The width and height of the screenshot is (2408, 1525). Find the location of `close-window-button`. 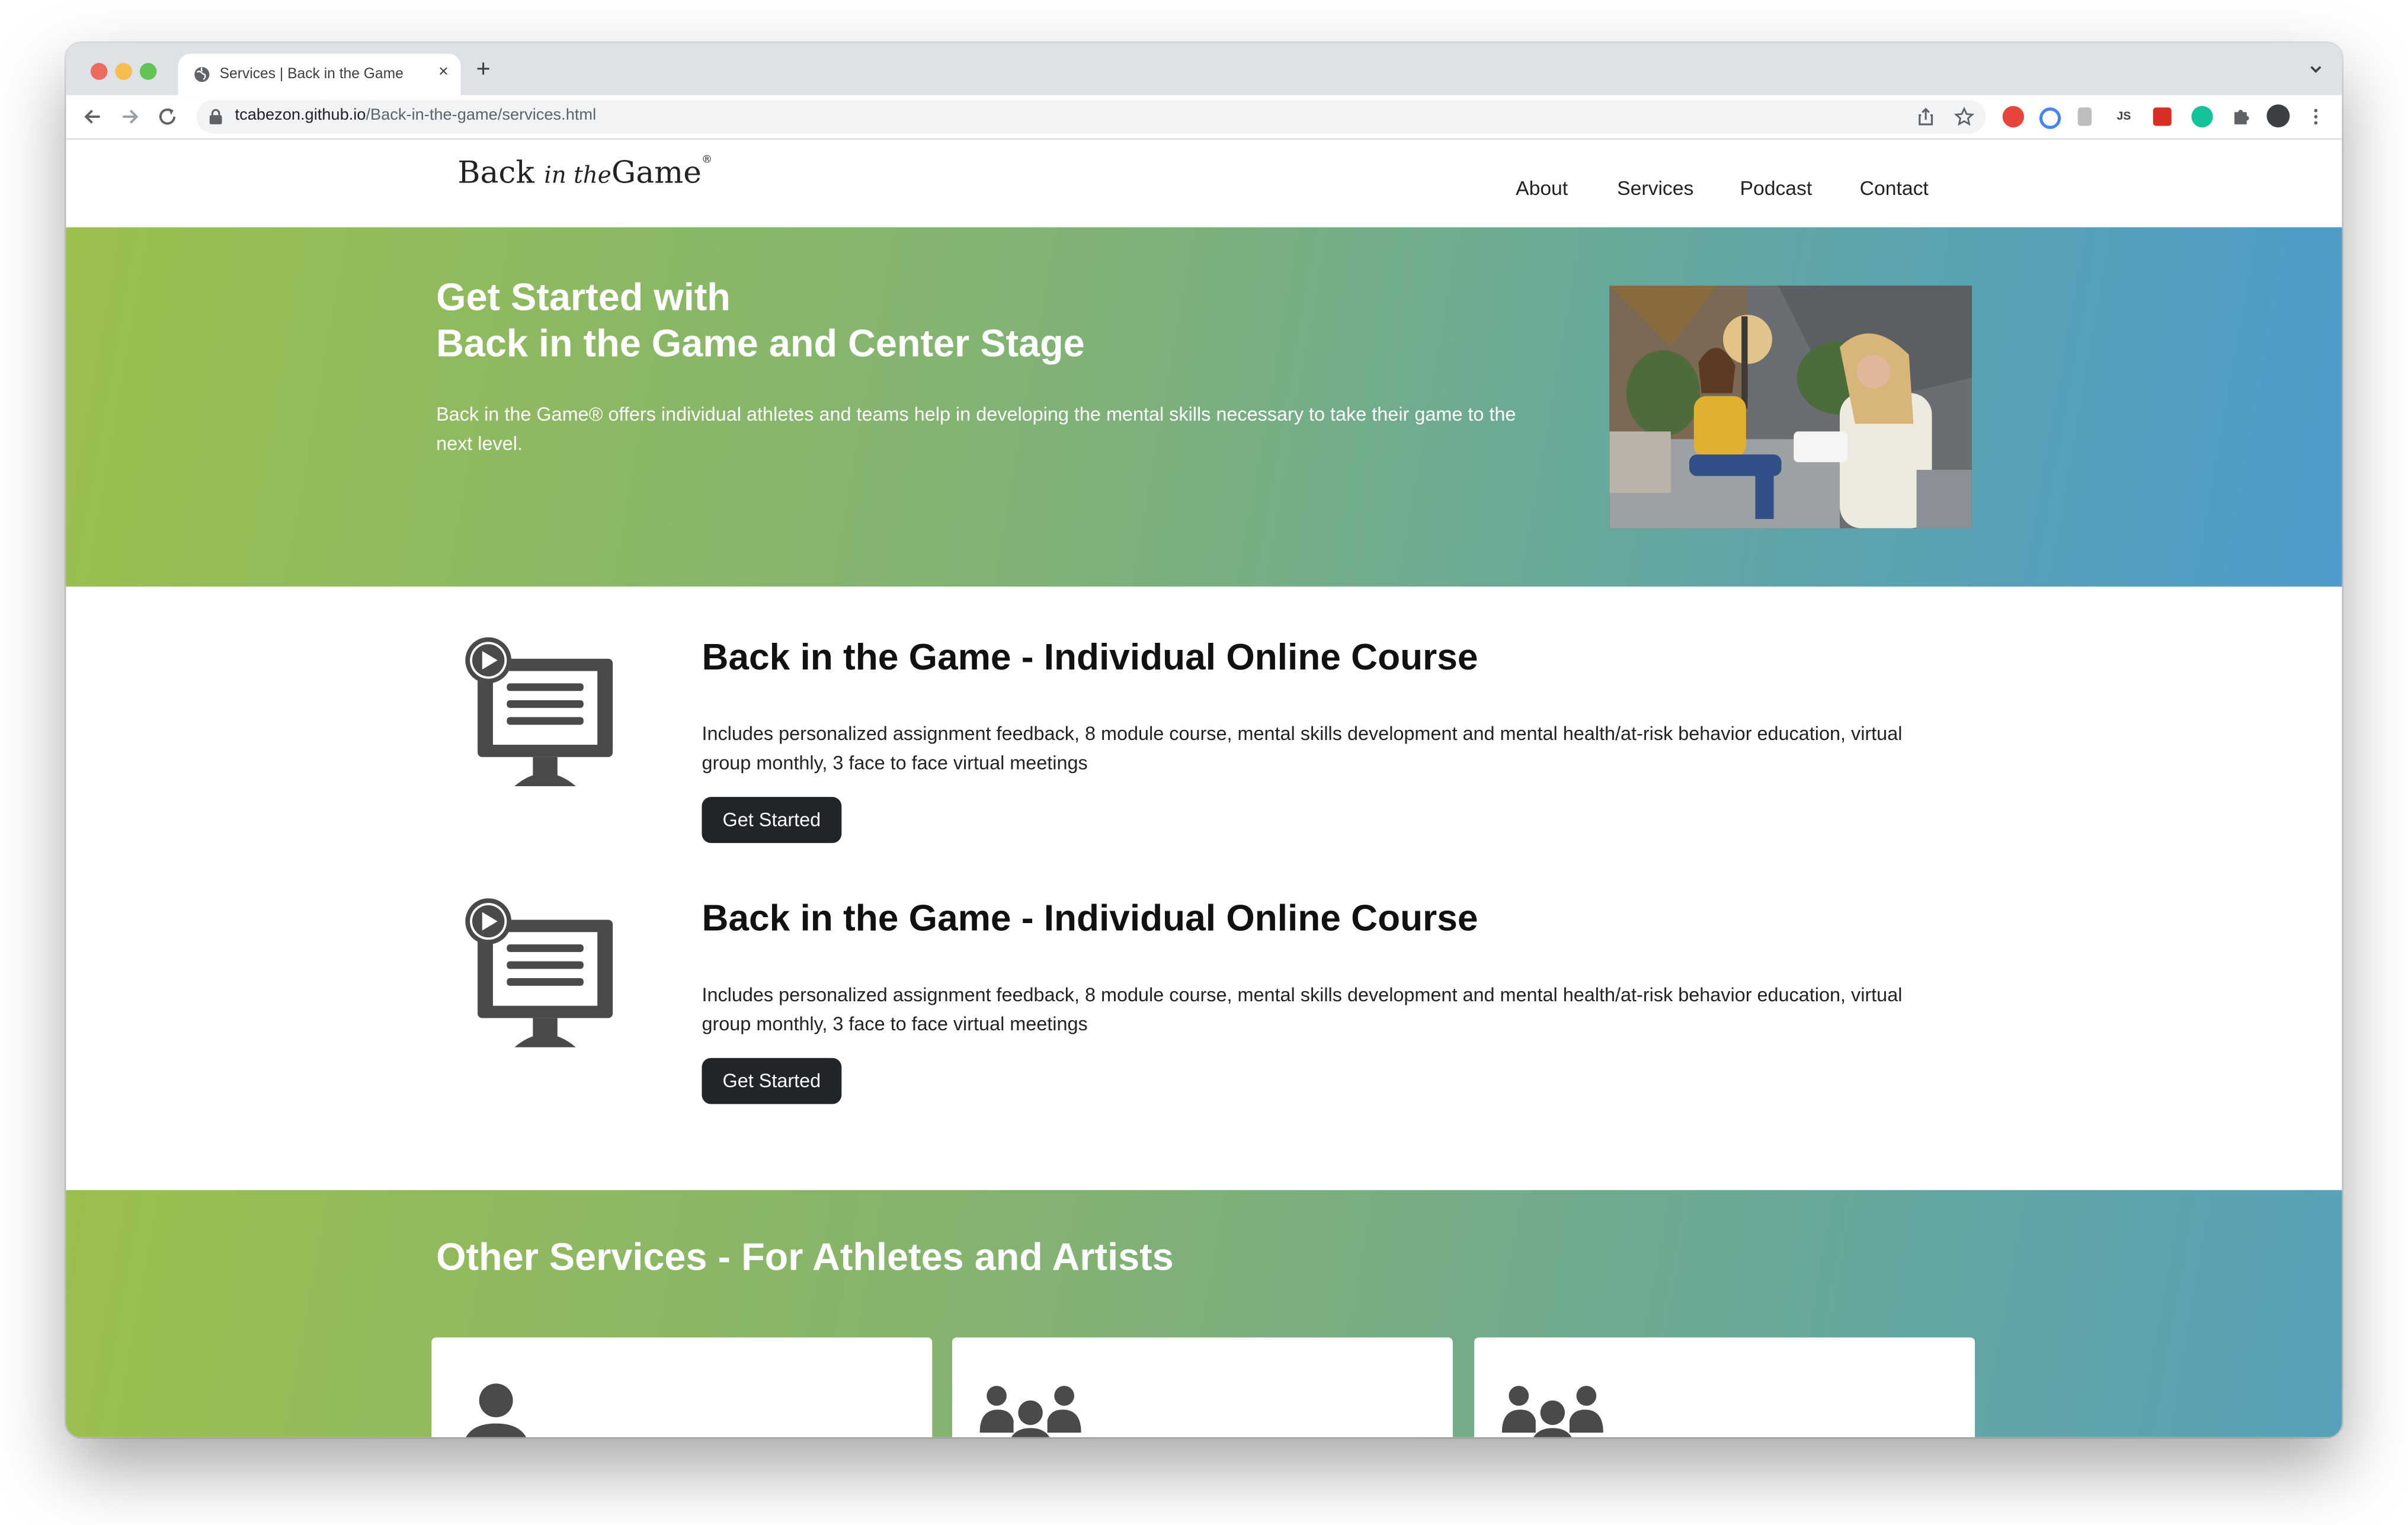

close-window-button is located at coordinates (99, 71).